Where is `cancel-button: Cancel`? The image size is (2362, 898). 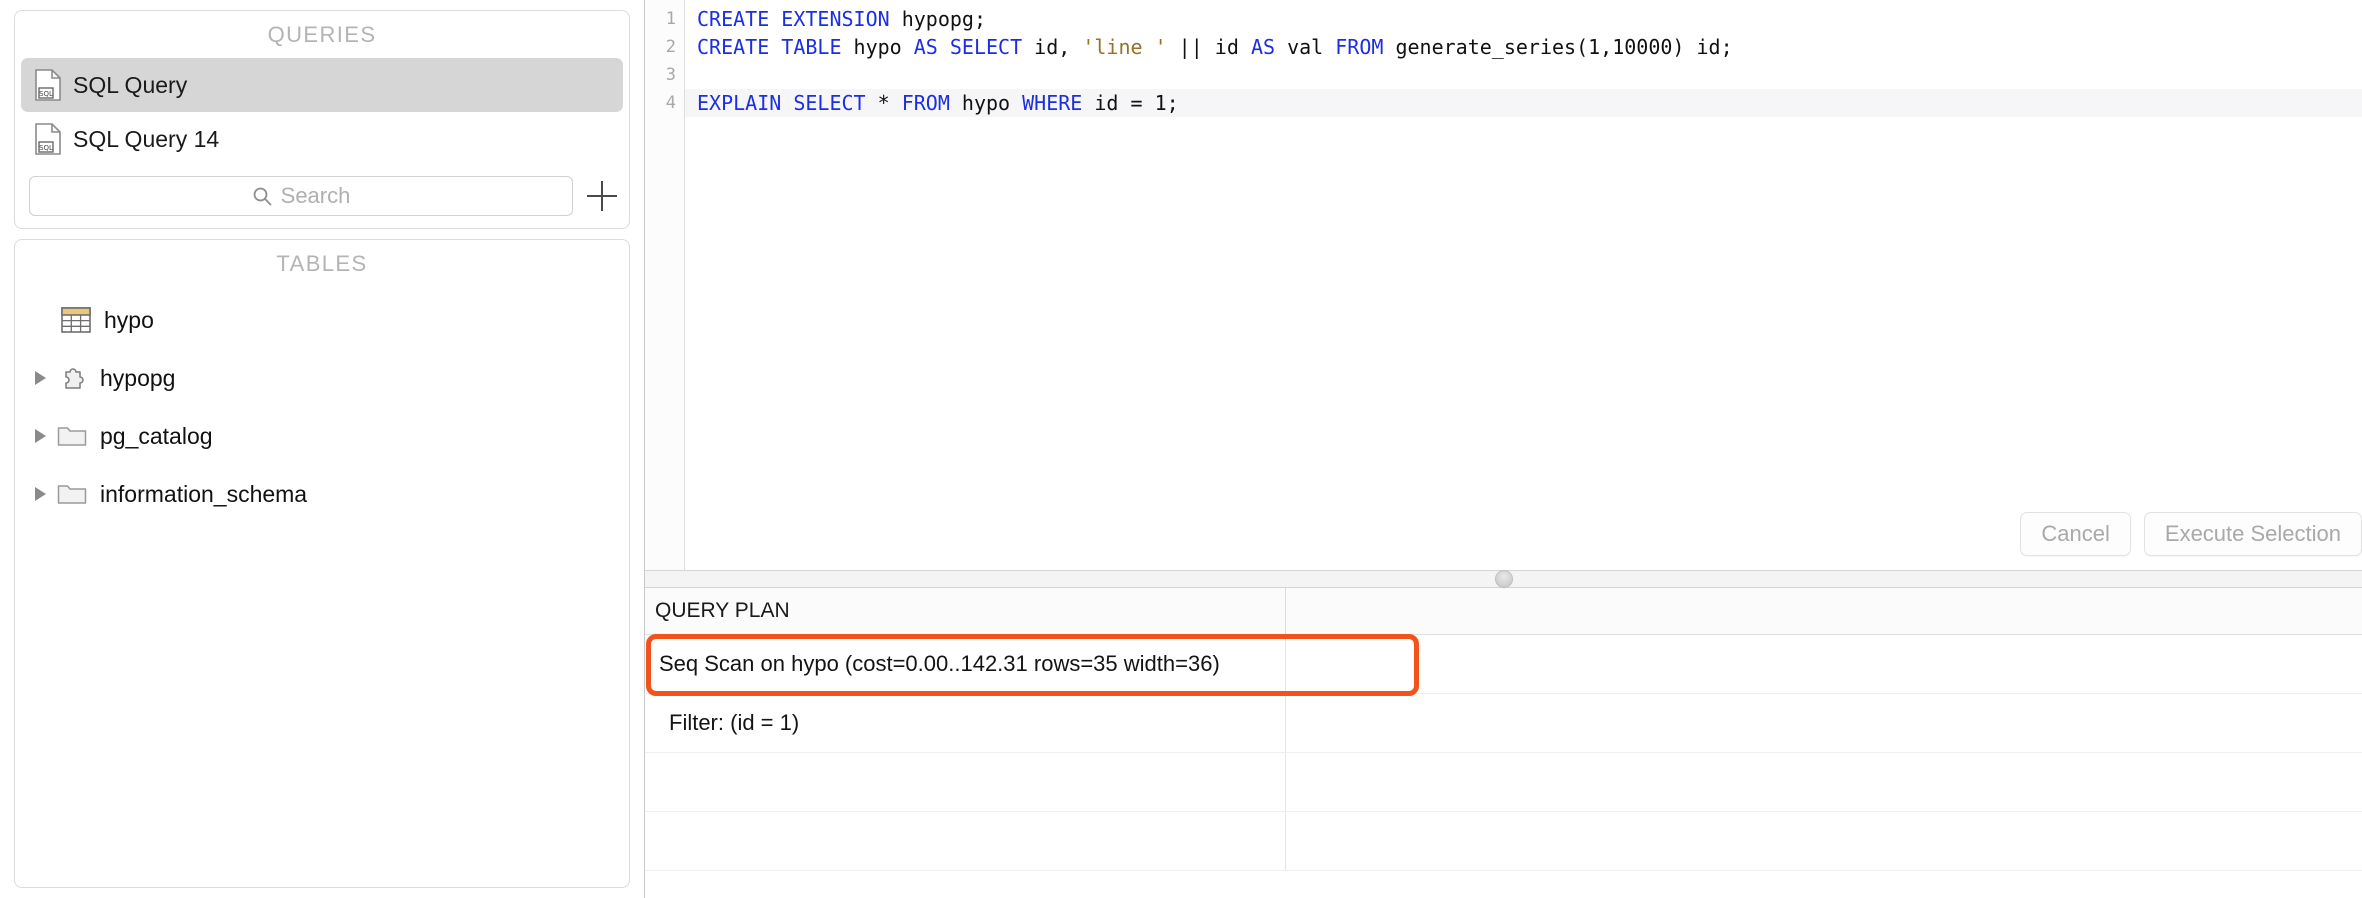
cancel-button: Cancel is located at coordinates (2075, 534).